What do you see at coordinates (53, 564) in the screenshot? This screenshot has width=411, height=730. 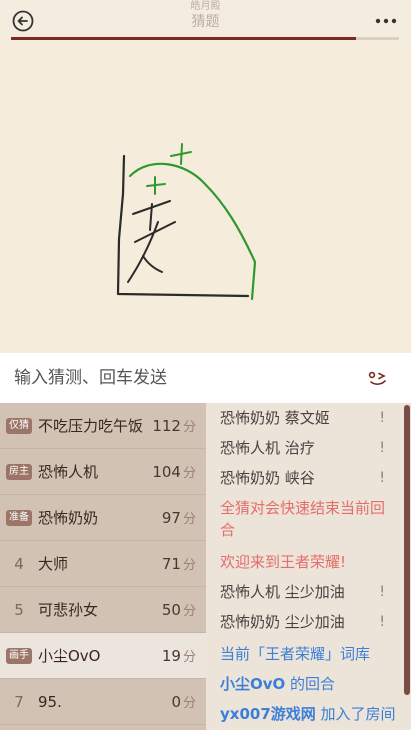 I see `player-name: 大师` at bounding box center [53, 564].